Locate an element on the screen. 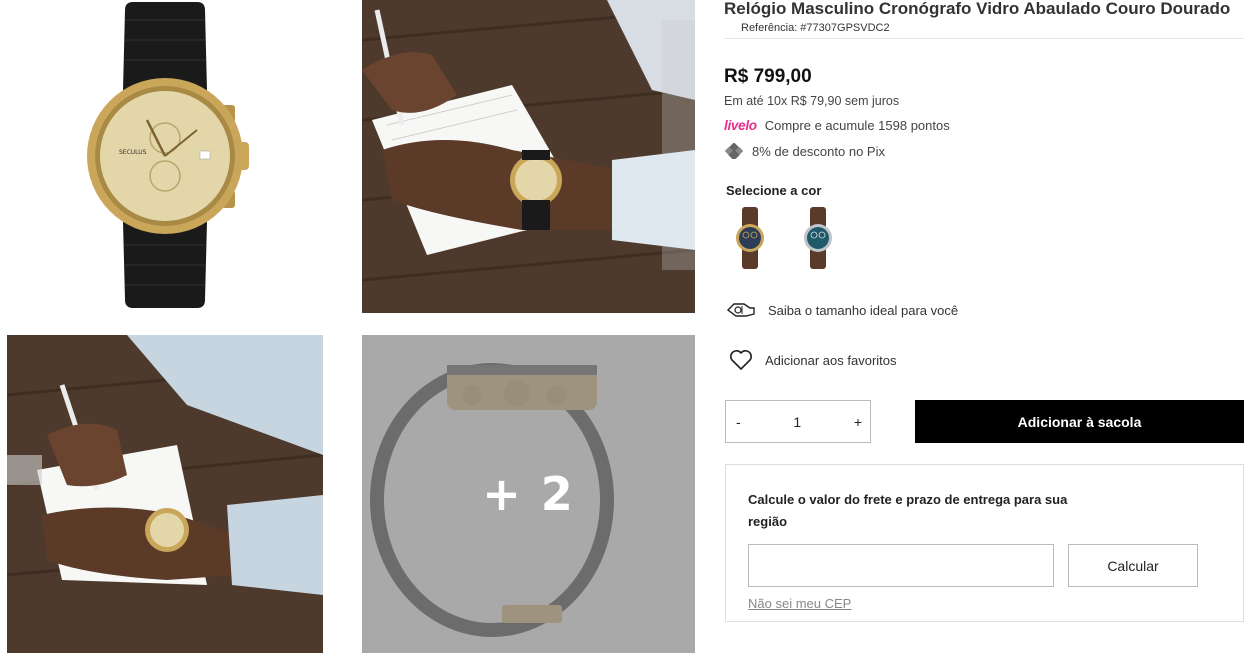  calculate-button: Calcular is located at coordinates (1133, 565).